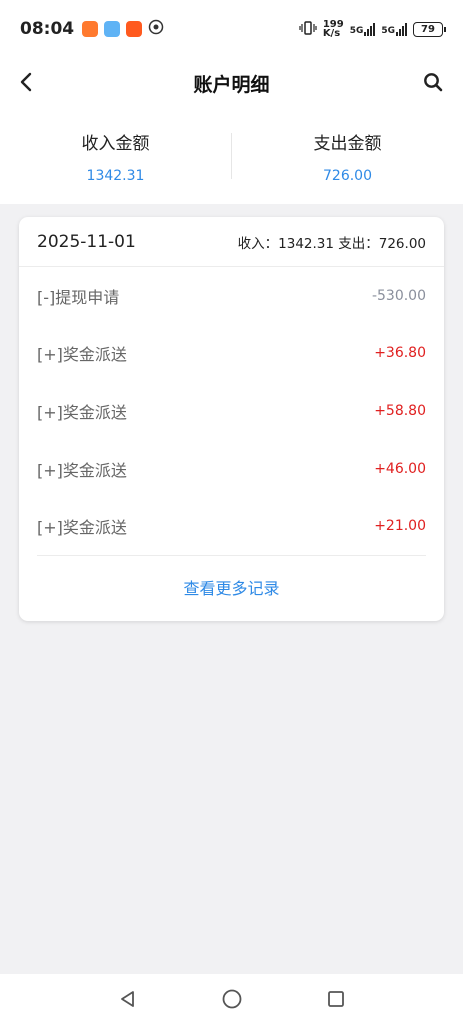  I want to click on triangle-back-icon, so click(127, 999).